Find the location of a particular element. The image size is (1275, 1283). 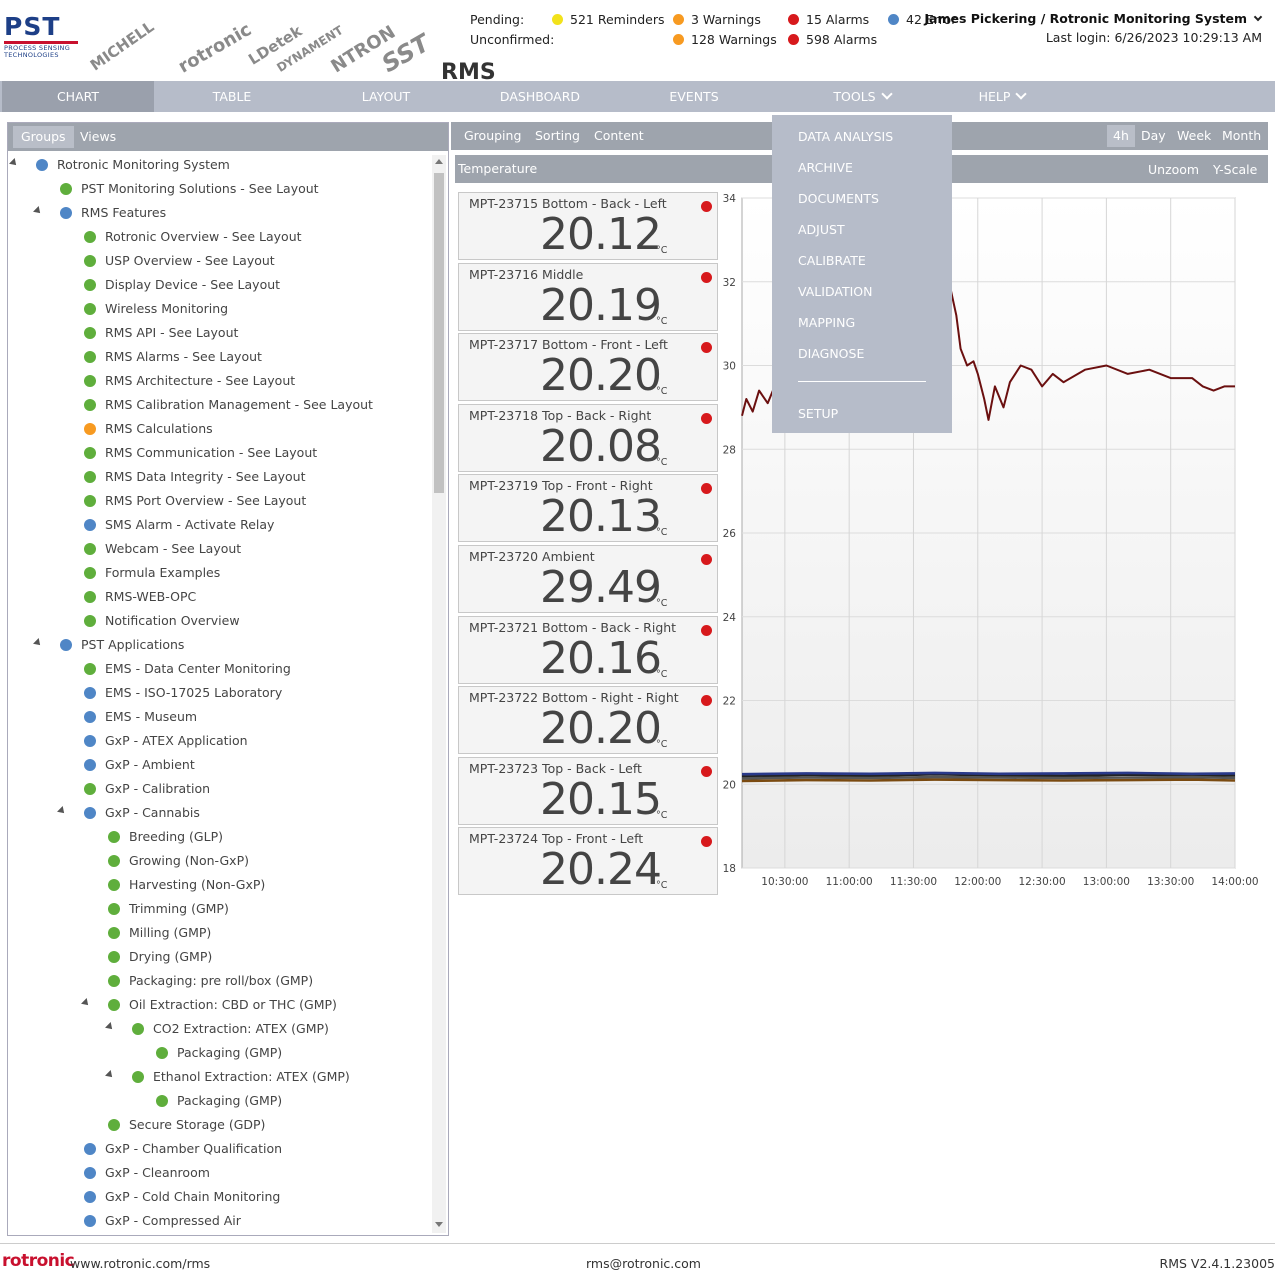

sensor-card: MPT-23724 Top - Front - Left 20.24 °C is located at coordinates (588, 861).